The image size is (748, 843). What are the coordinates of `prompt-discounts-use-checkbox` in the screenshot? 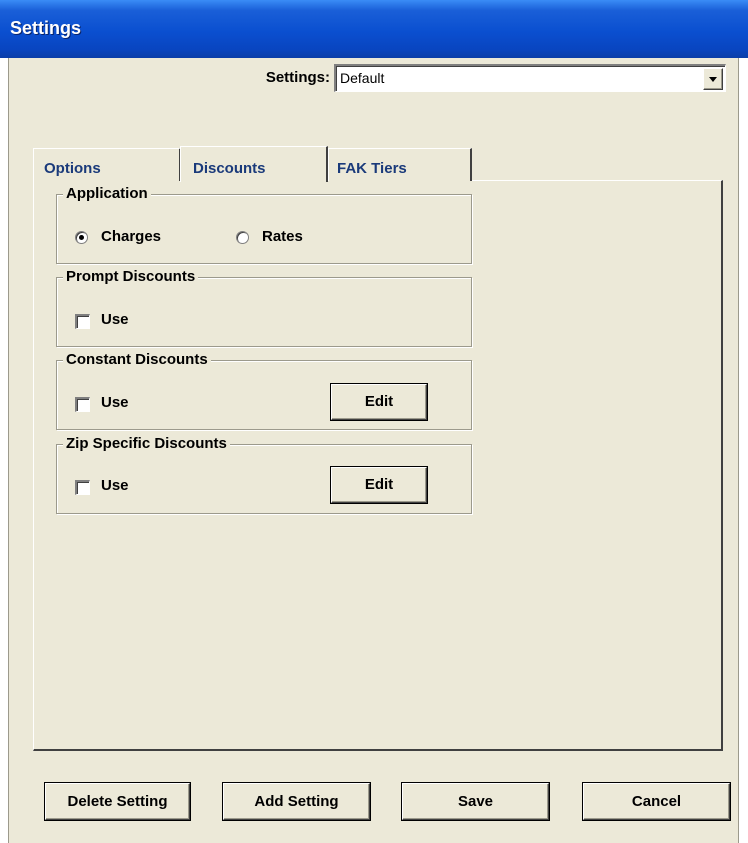 It's located at (82, 321).